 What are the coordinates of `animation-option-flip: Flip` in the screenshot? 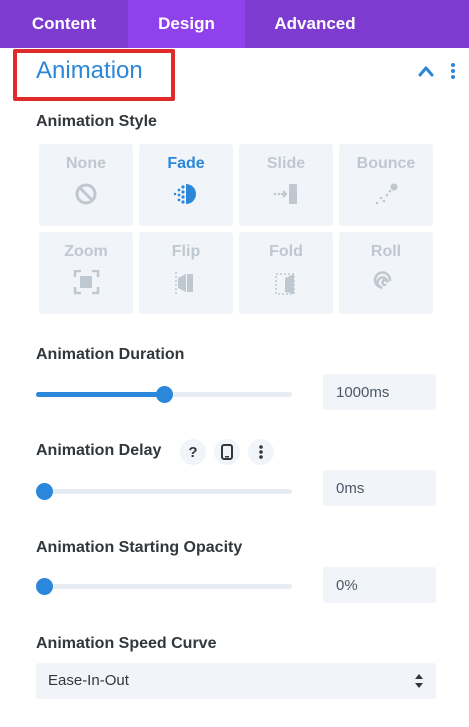 It's located at (186, 273).